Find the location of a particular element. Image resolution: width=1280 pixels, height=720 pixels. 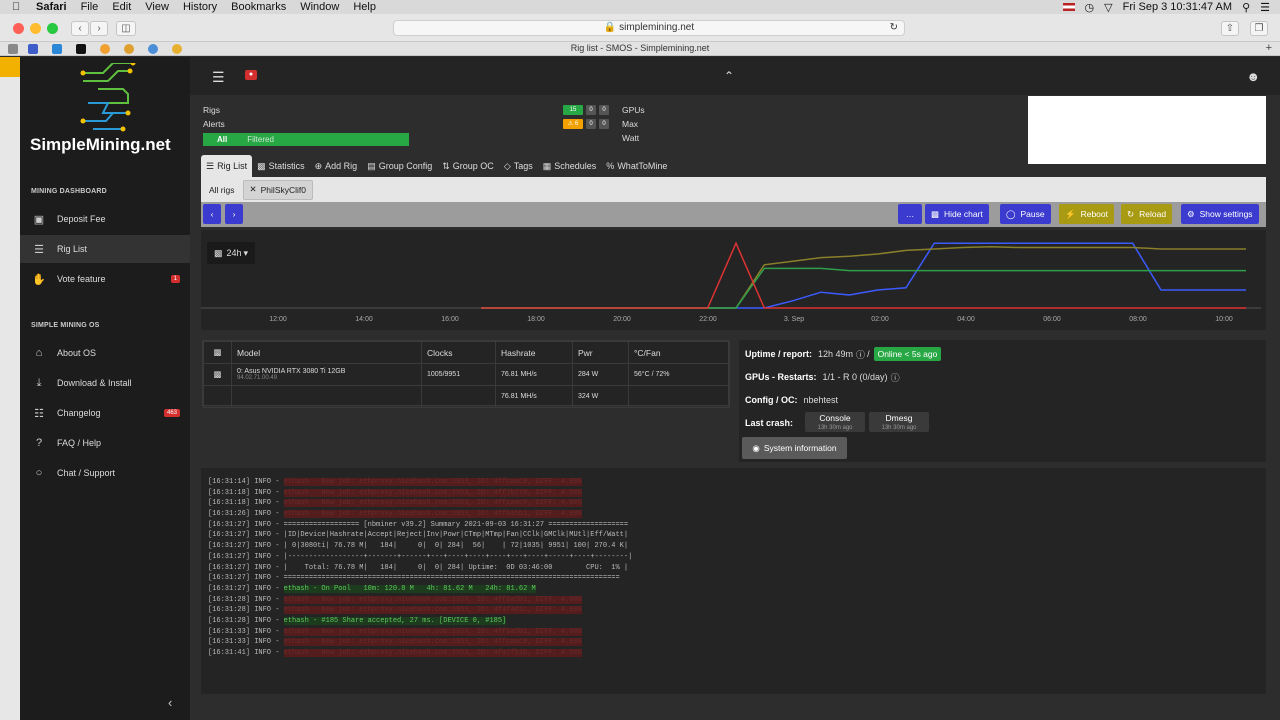

menu-file: File is located at coordinates (90, 7).